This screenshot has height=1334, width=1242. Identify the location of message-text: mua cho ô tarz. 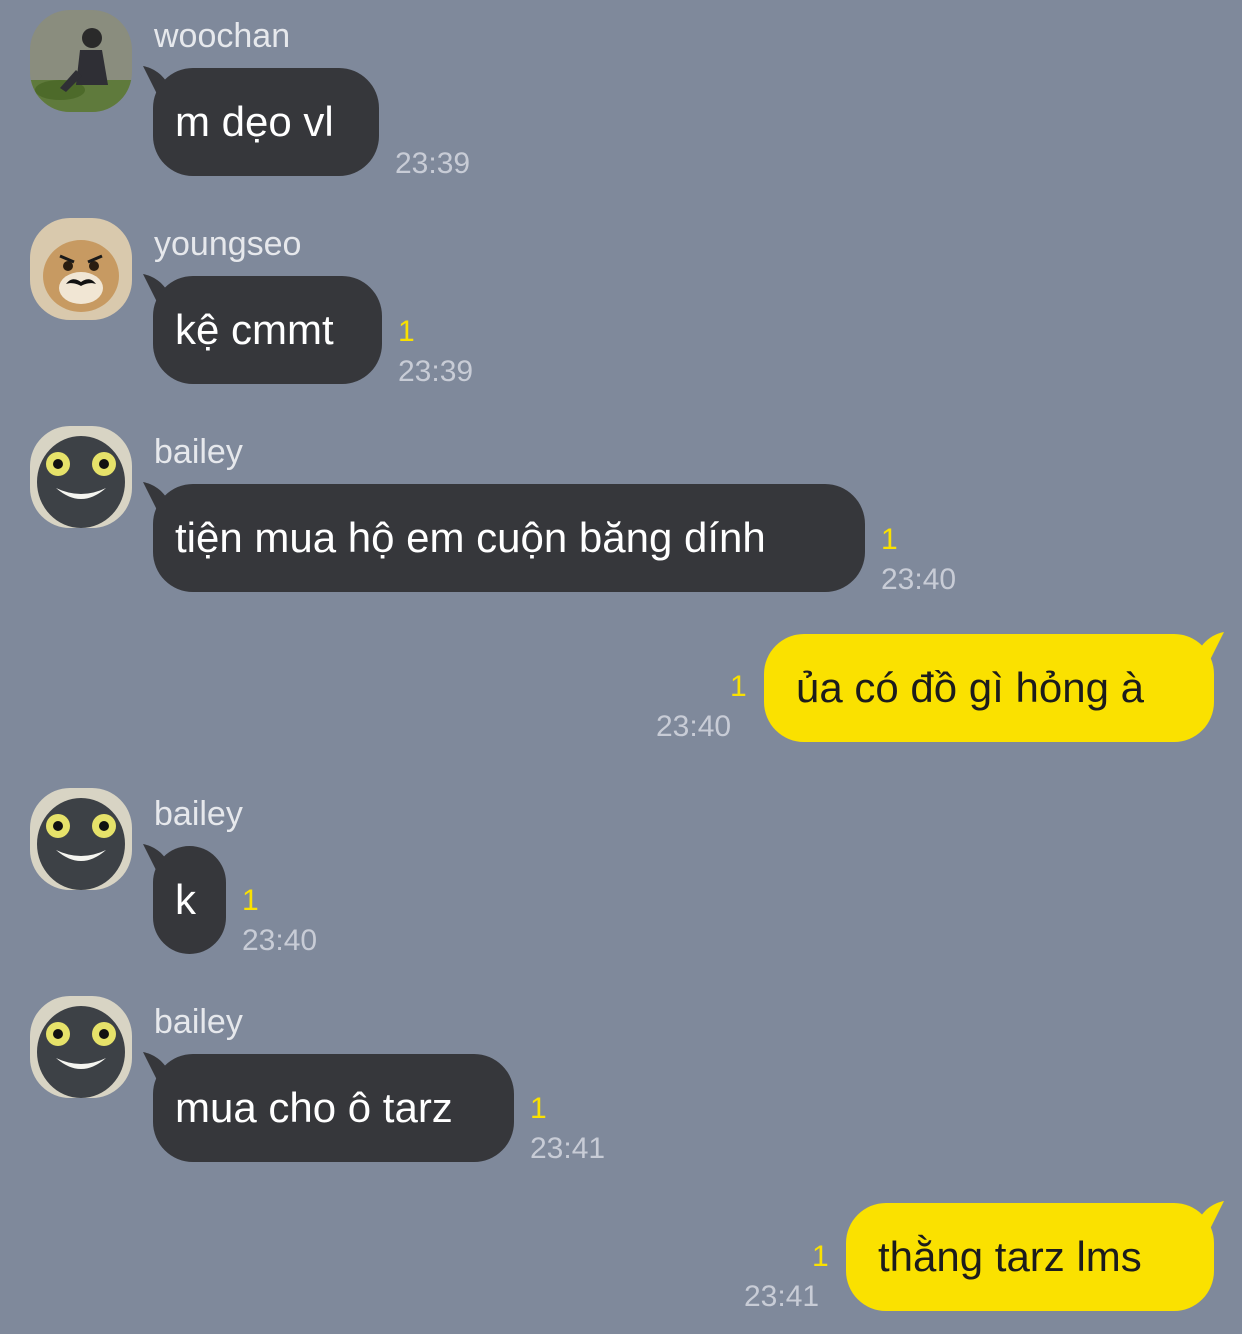
(314, 1107).